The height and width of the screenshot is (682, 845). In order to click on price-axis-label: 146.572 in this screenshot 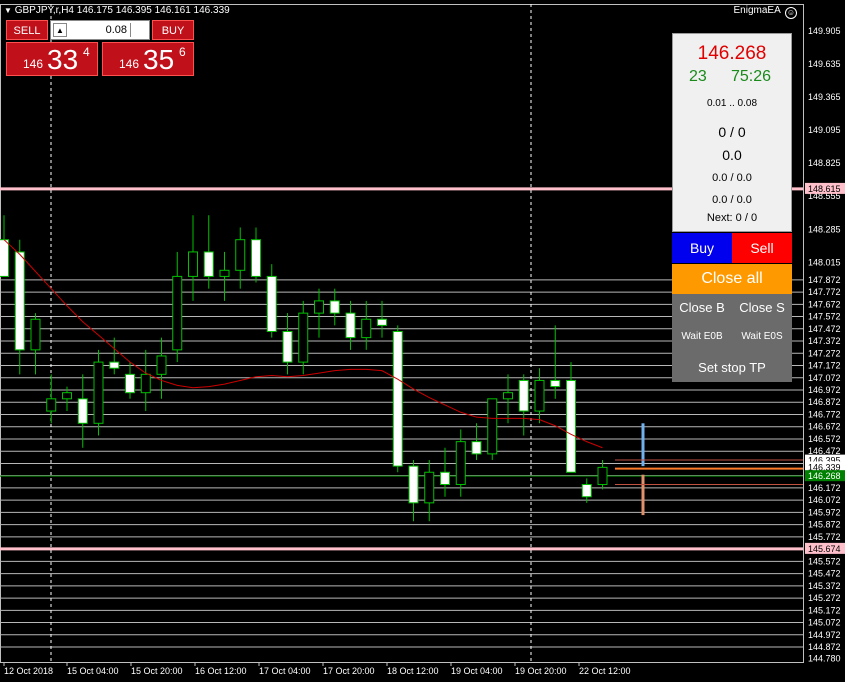, I will do `click(824, 439)`.